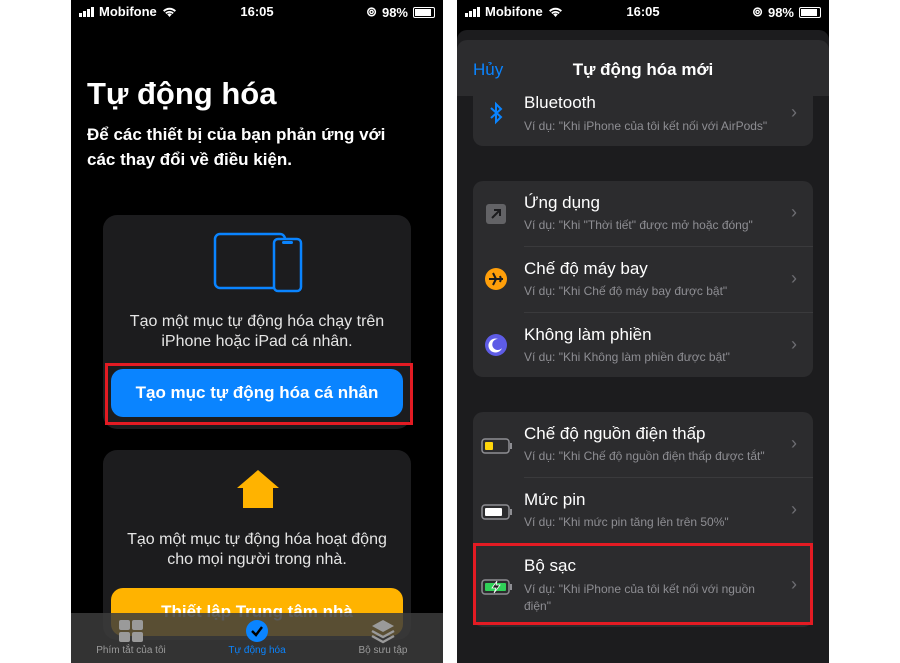 This screenshot has width=900, height=663. I want to click on row-subtitle: Ví dụ: "Khi mức pin tăng lên trên 50%", so click(626, 522).